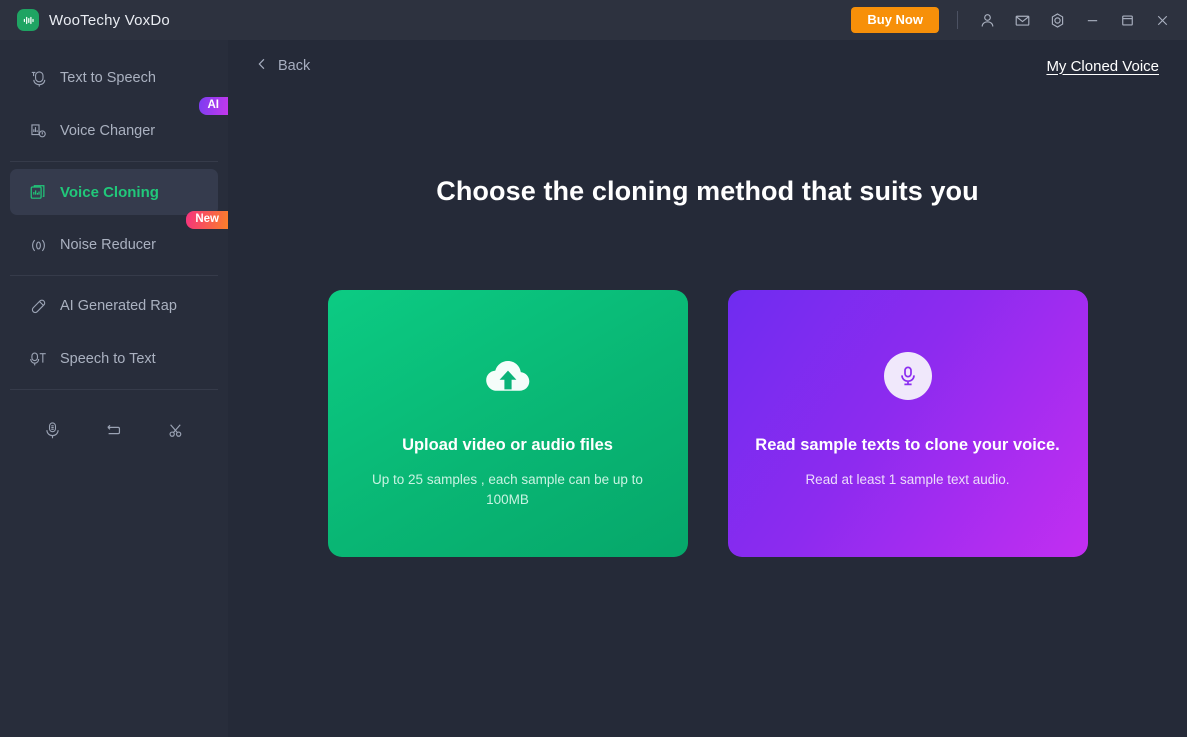 The height and width of the screenshot is (737, 1187). I want to click on recorder-tool-icon, so click(53, 430).